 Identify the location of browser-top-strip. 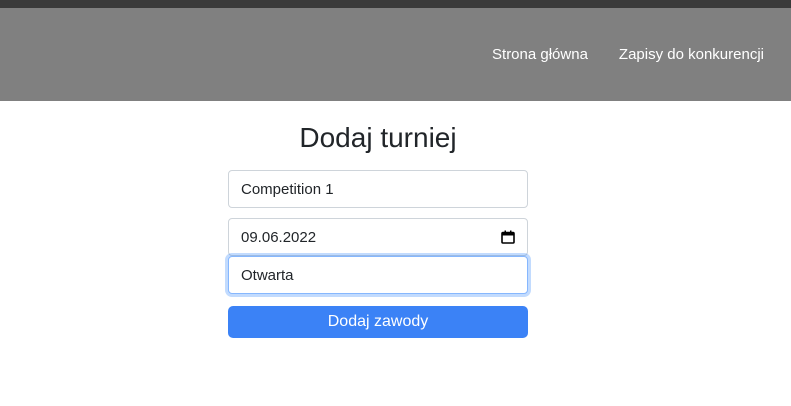
(395, 4).